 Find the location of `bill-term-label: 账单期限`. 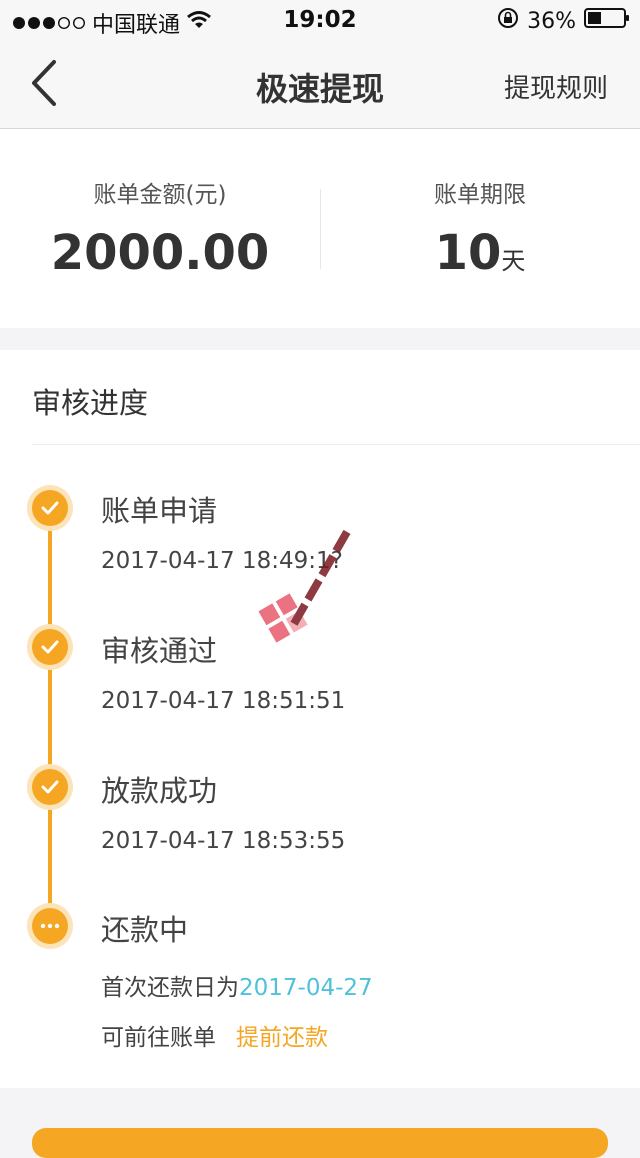

bill-term-label: 账单期限 is located at coordinates (480, 195).